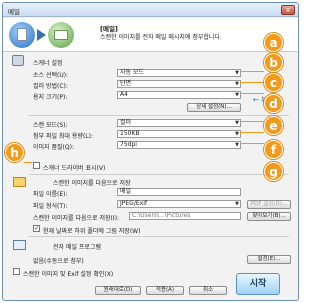  Describe the element at coordinates (208, 290) in the screenshot. I see `cancel-button: 취소` at that location.